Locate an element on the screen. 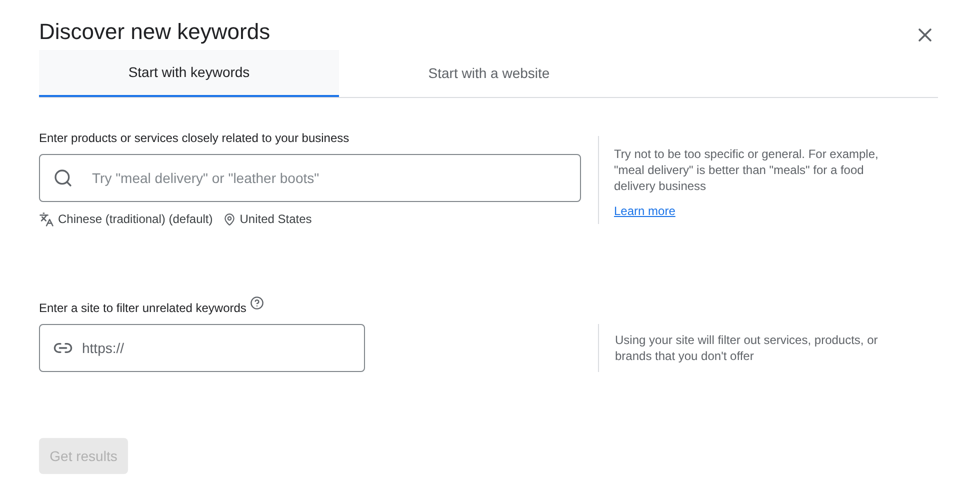 The width and height of the screenshot is (967, 486). field-label: Enter products or services closely related to your business is located at coordinates (194, 138).